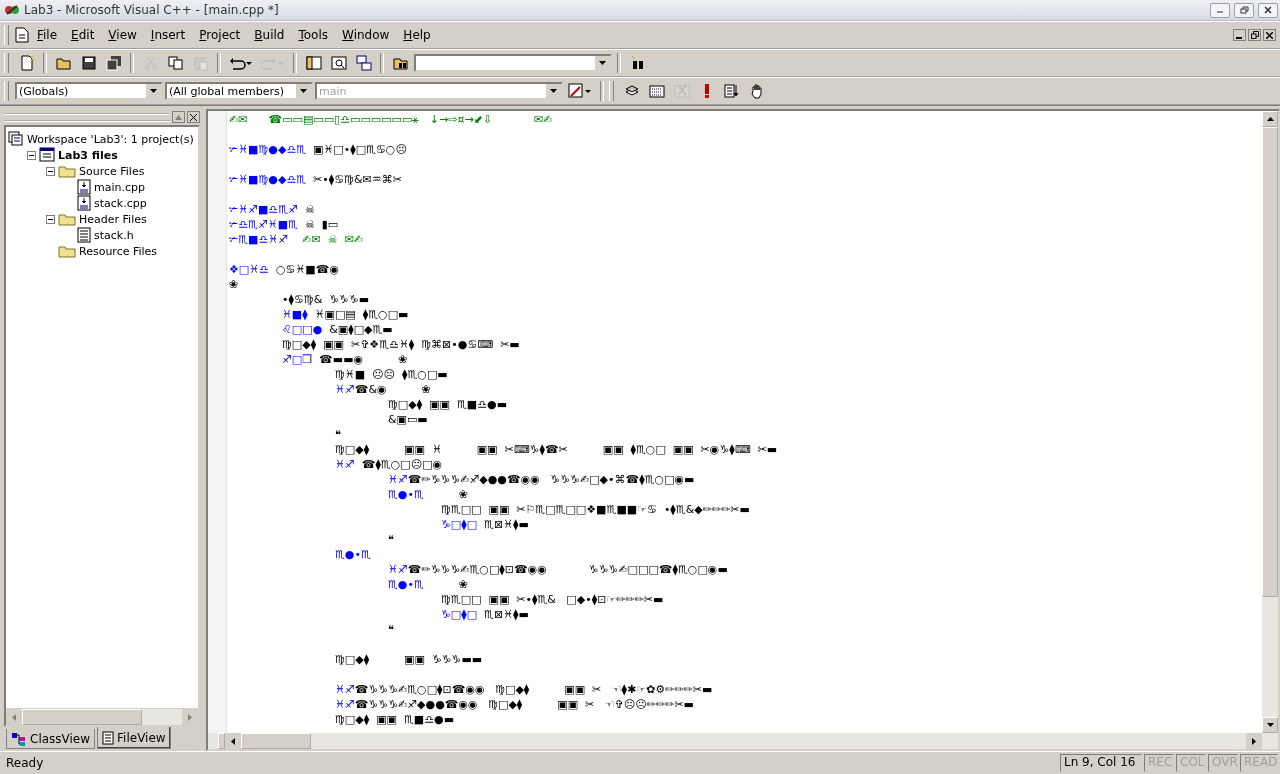 Image resolution: width=1280 pixels, height=774 pixels. What do you see at coordinates (417, 35) in the screenshot?
I see `menu-item: Help` at bounding box center [417, 35].